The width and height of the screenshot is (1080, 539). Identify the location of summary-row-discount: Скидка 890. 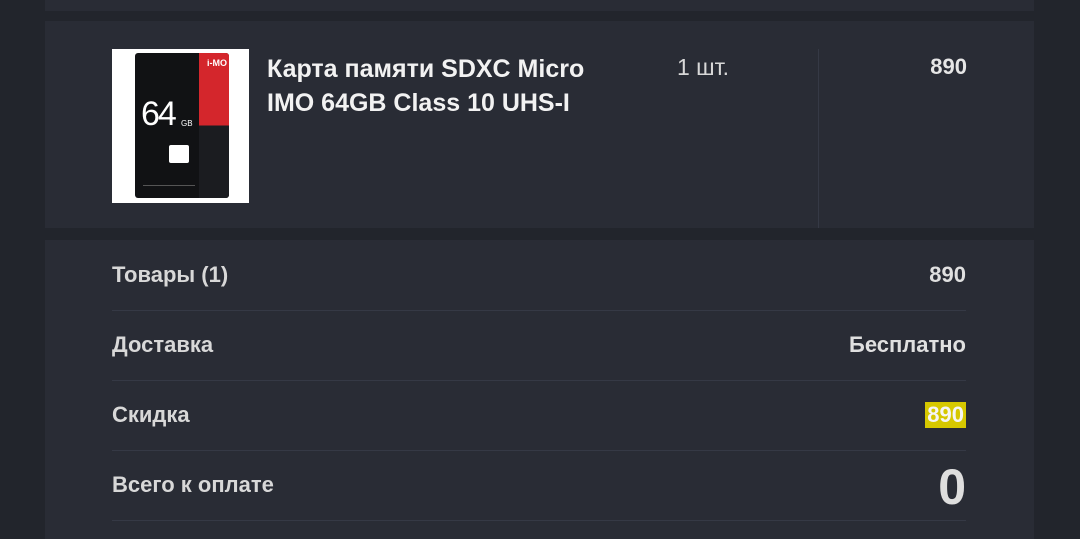
(539, 415).